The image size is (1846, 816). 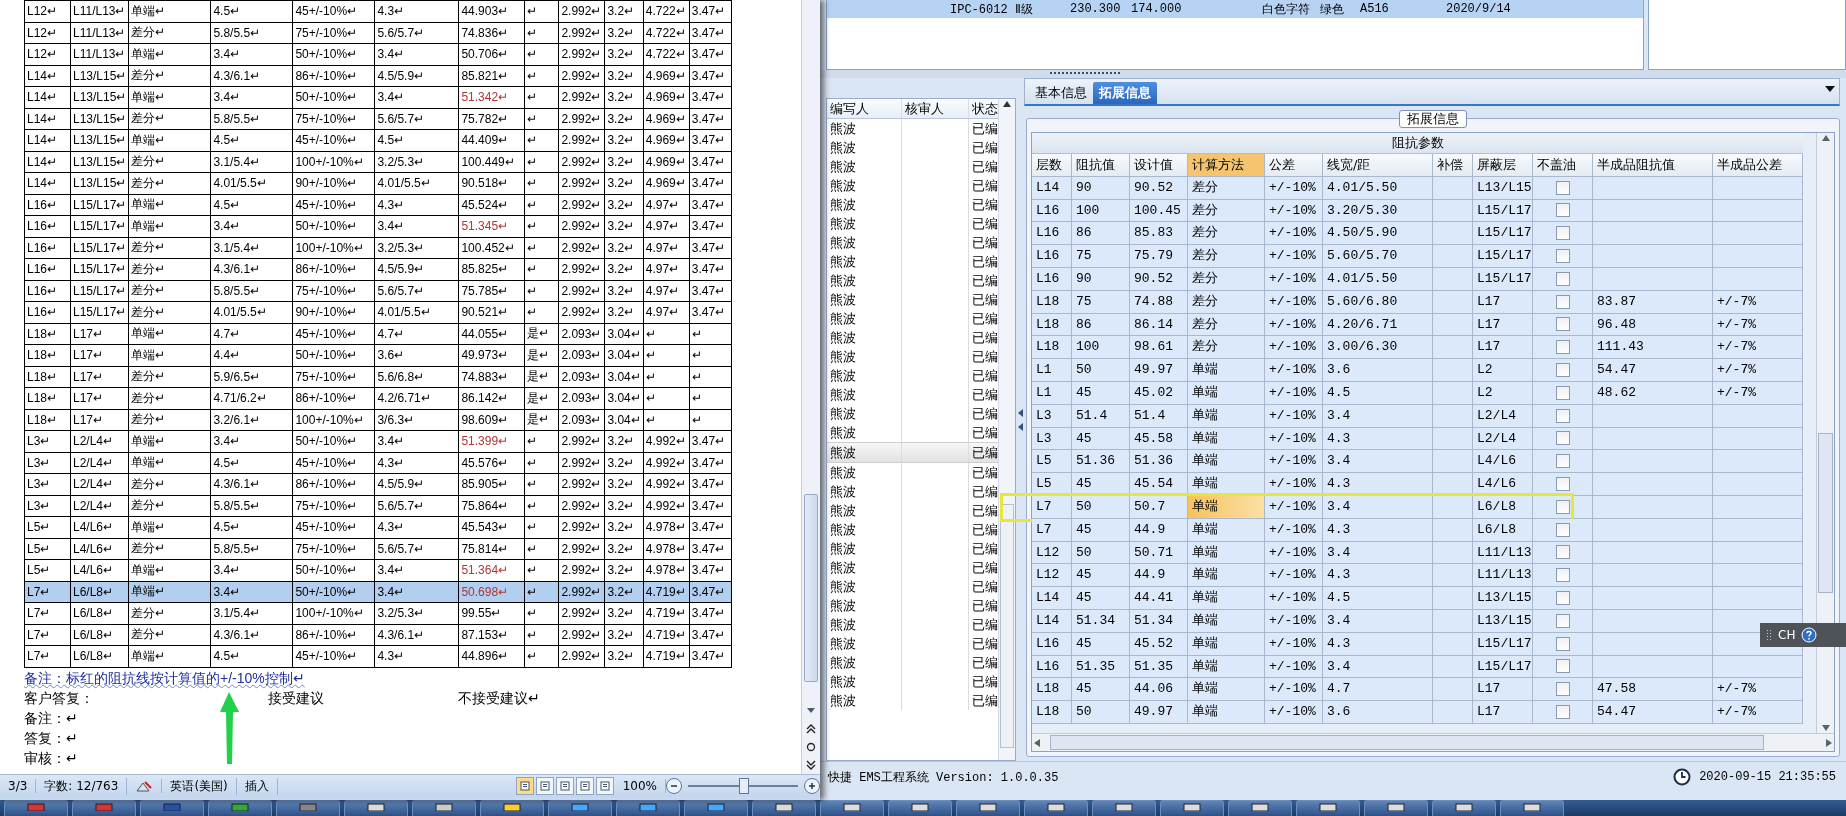 What do you see at coordinates (1453, 165) in the screenshot?
I see `column-header: 补偿` at bounding box center [1453, 165].